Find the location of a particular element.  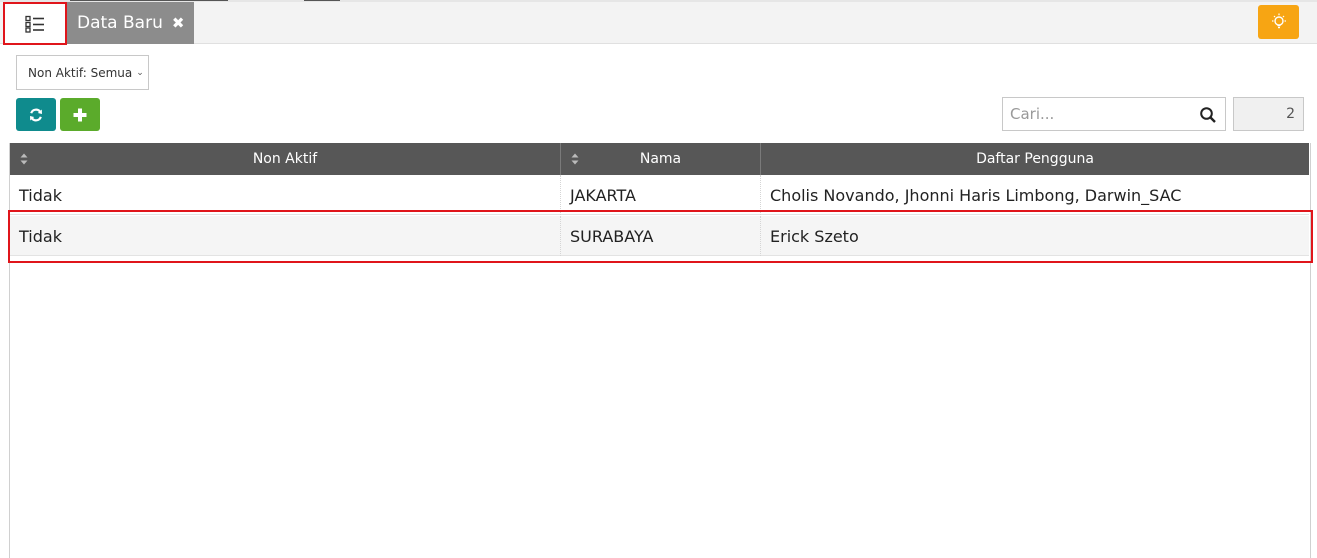

cell-nama: SURABAYA is located at coordinates (661, 236).